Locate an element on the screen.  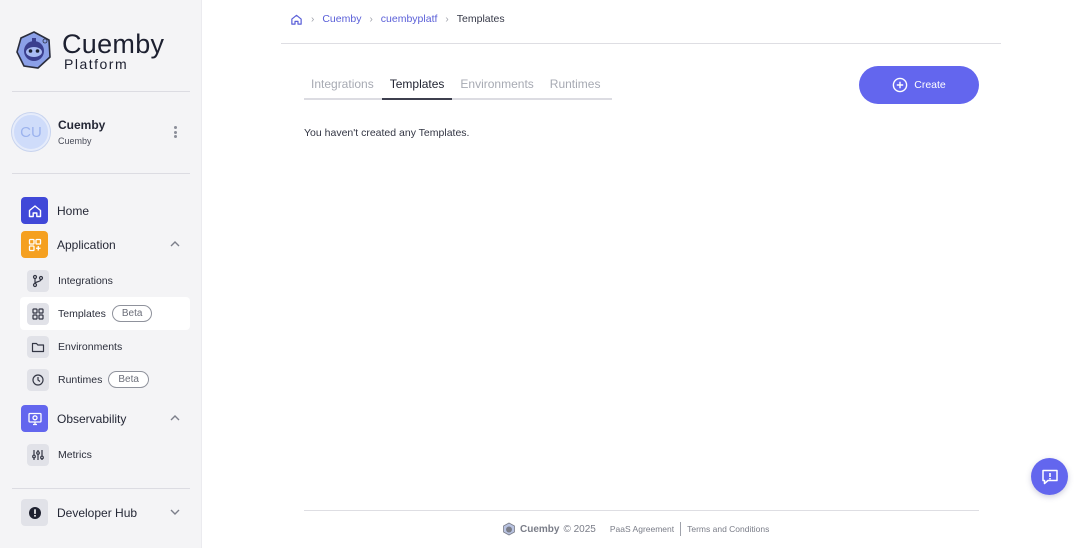
brand-logo: Cuemby Platform is located at coordinates (89, 50).